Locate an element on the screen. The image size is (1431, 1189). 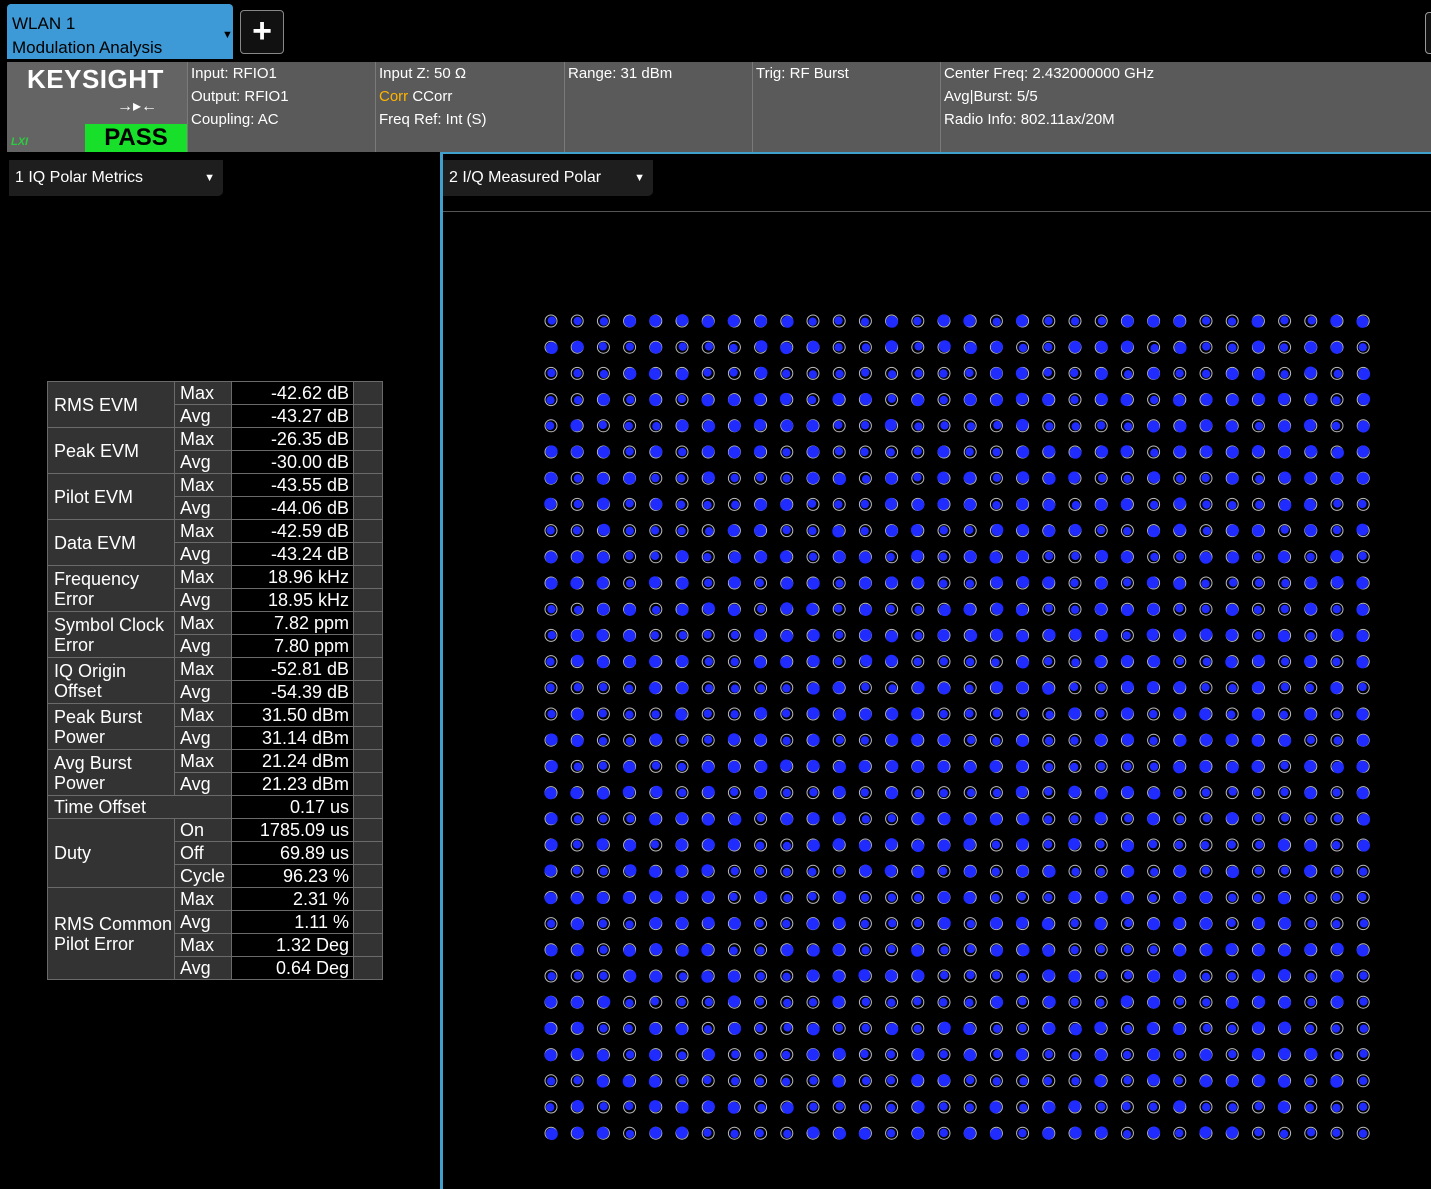
add-tab-button: + is located at coordinates (262, 32).